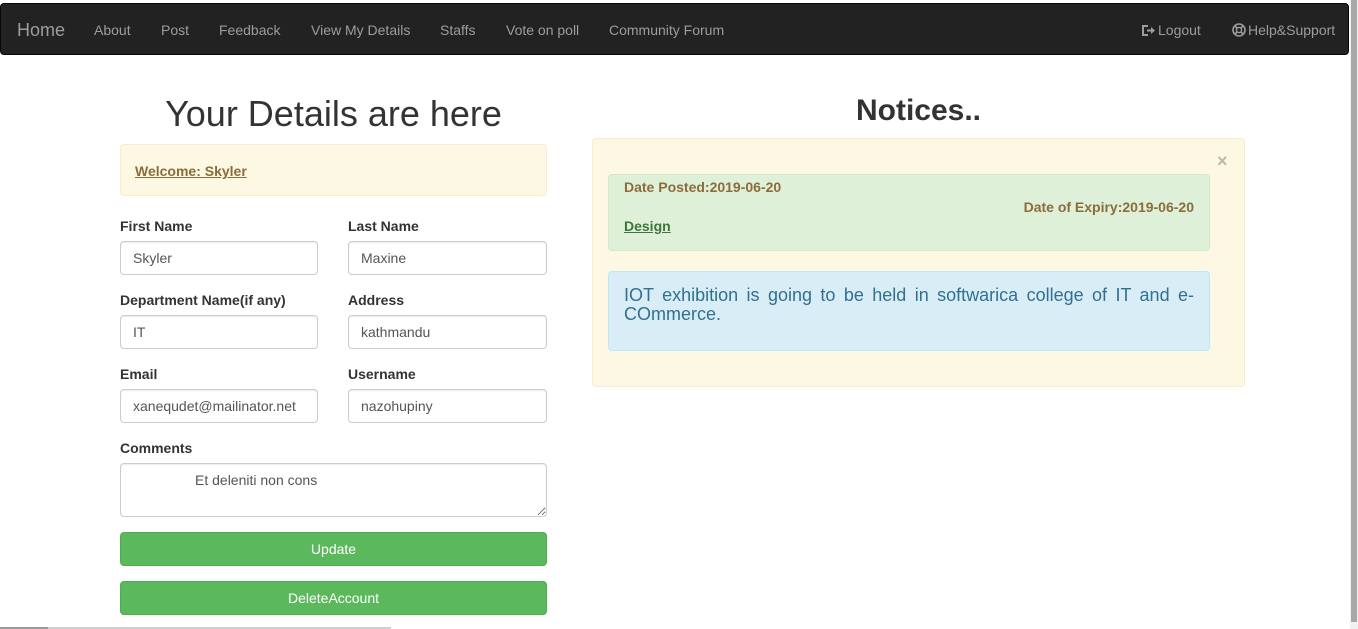 The width and height of the screenshot is (1358, 629). I want to click on nav-item-post: Post, so click(175, 30).